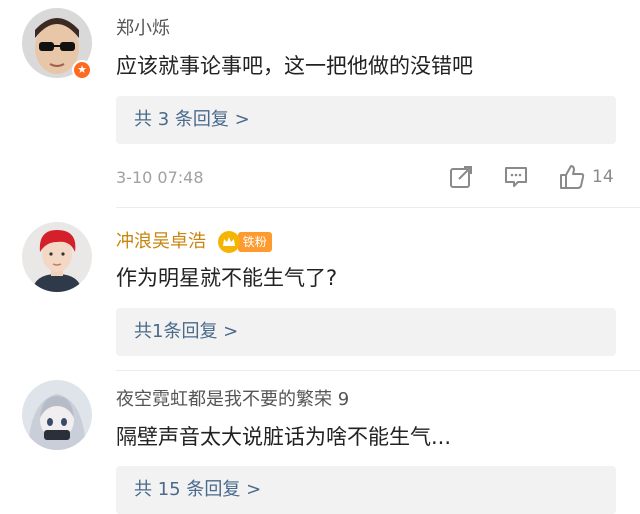 This screenshot has width=640, height=514. I want to click on red-hair-man-avatar-icon, so click(57, 257).